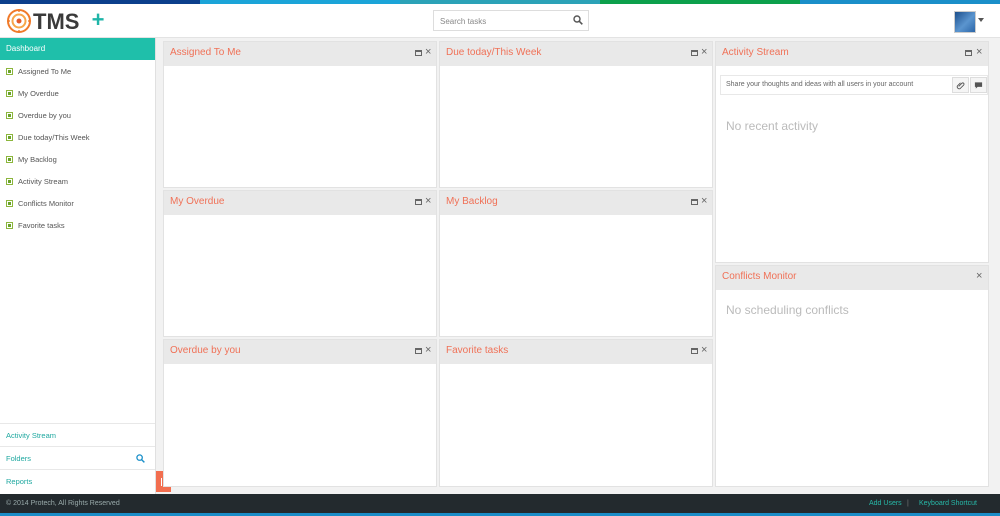  I want to click on sidebar-bottom-links: Activity Stream Folders Reports, so click(77, 457).